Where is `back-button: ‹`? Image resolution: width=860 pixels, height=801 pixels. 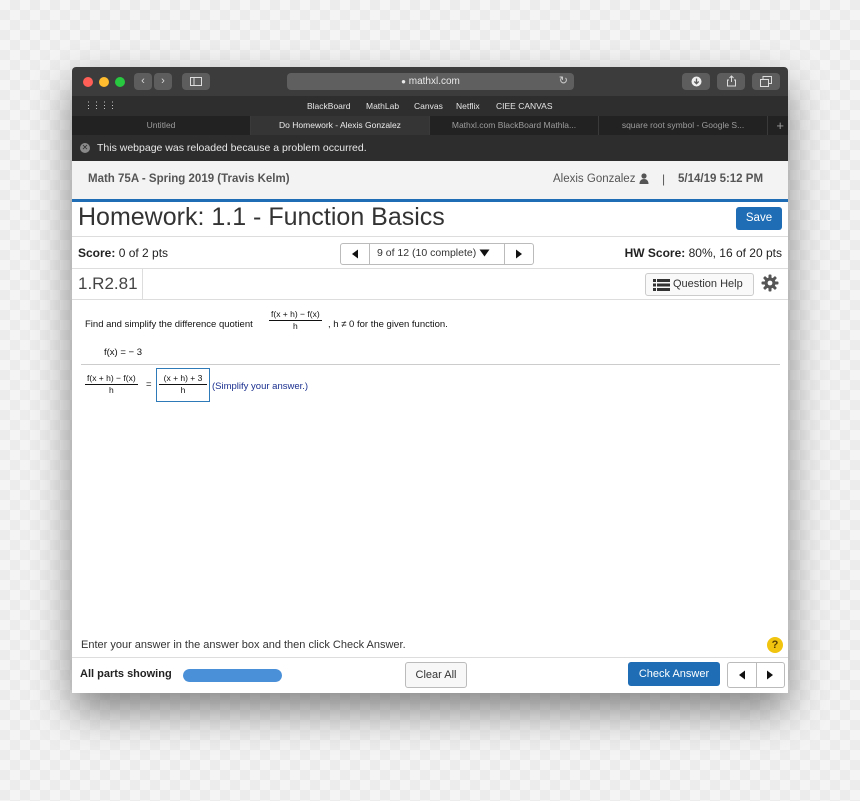 back-button: ‹ is located at coordinates (143, 81).